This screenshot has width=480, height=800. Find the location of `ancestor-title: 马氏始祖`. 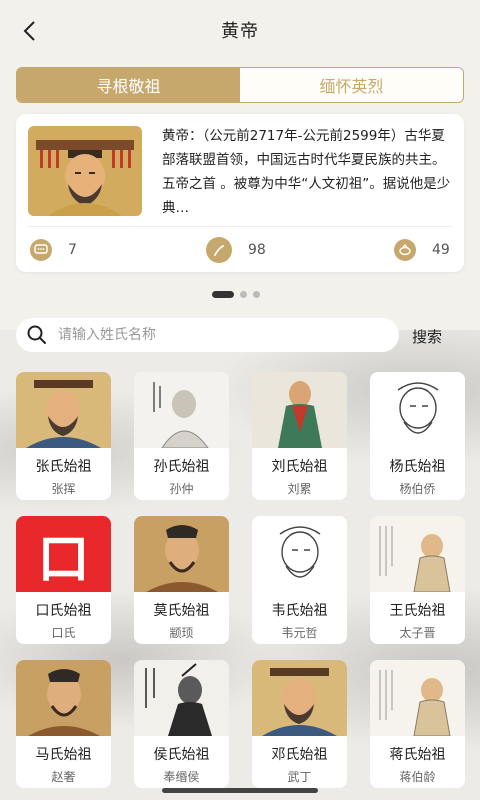

ancestor-title: 马氏始祖 is located at coordinates (63, 755).